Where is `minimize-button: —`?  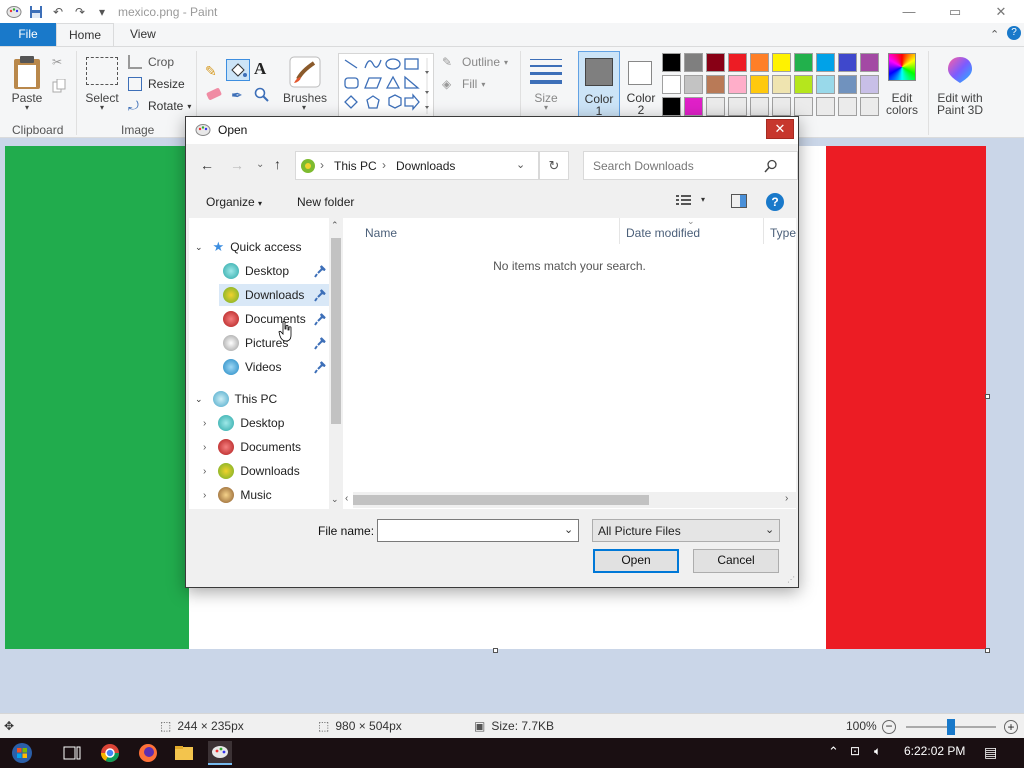 minimize-button: — is located at coordinates (909, 11).